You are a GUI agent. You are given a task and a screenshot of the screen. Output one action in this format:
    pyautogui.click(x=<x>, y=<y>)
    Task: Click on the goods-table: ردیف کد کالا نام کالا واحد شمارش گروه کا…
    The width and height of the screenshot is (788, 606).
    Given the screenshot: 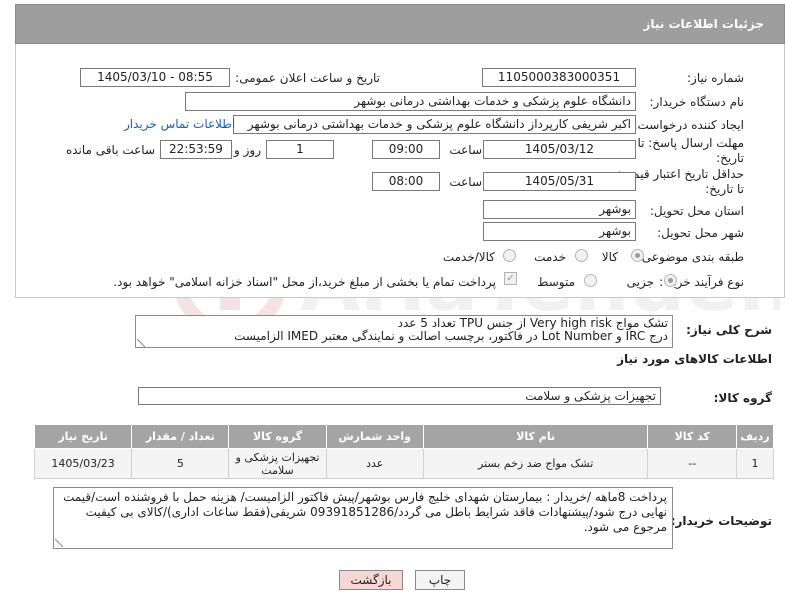 What is the action you would take?
    pyautogui.click(x=403, y=451)
    